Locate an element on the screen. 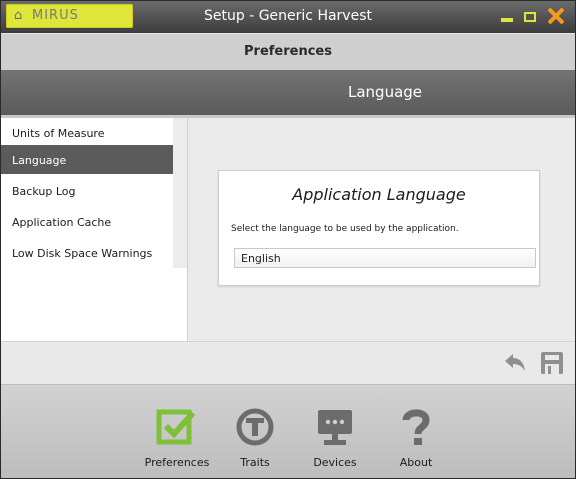 The width and height of the screenshot is (576, 479). undo-icon is located at coordinates (515, 363).